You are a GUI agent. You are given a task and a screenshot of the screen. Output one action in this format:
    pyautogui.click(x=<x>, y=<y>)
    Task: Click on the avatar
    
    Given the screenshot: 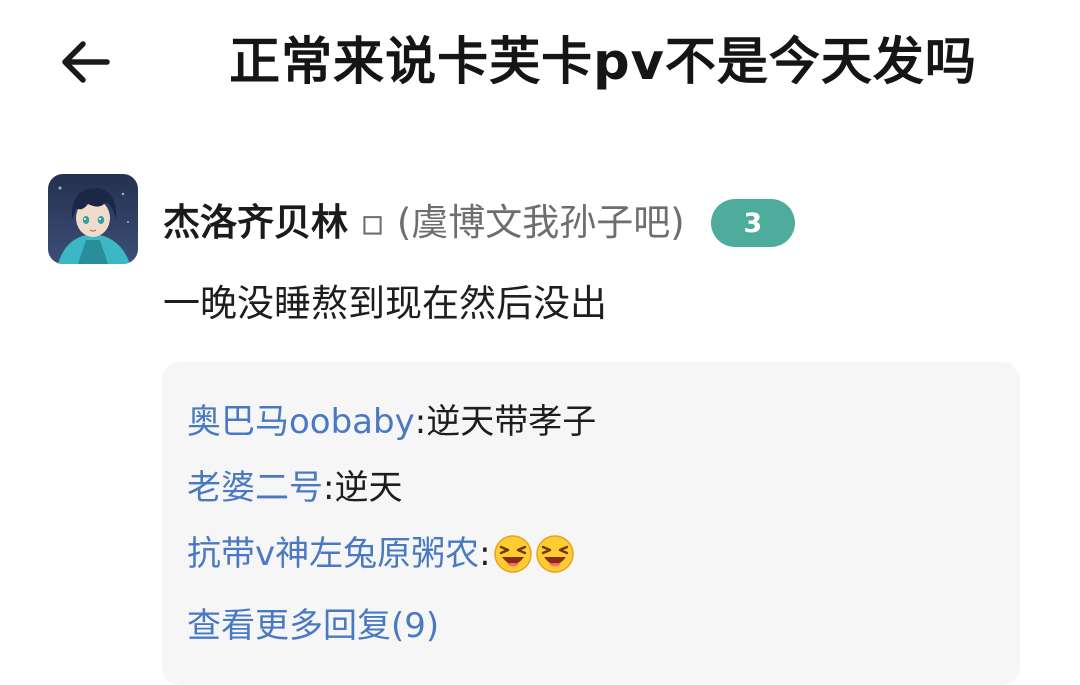 What is the action you would take?
    pyautogui.click(x=93, y=219)
    